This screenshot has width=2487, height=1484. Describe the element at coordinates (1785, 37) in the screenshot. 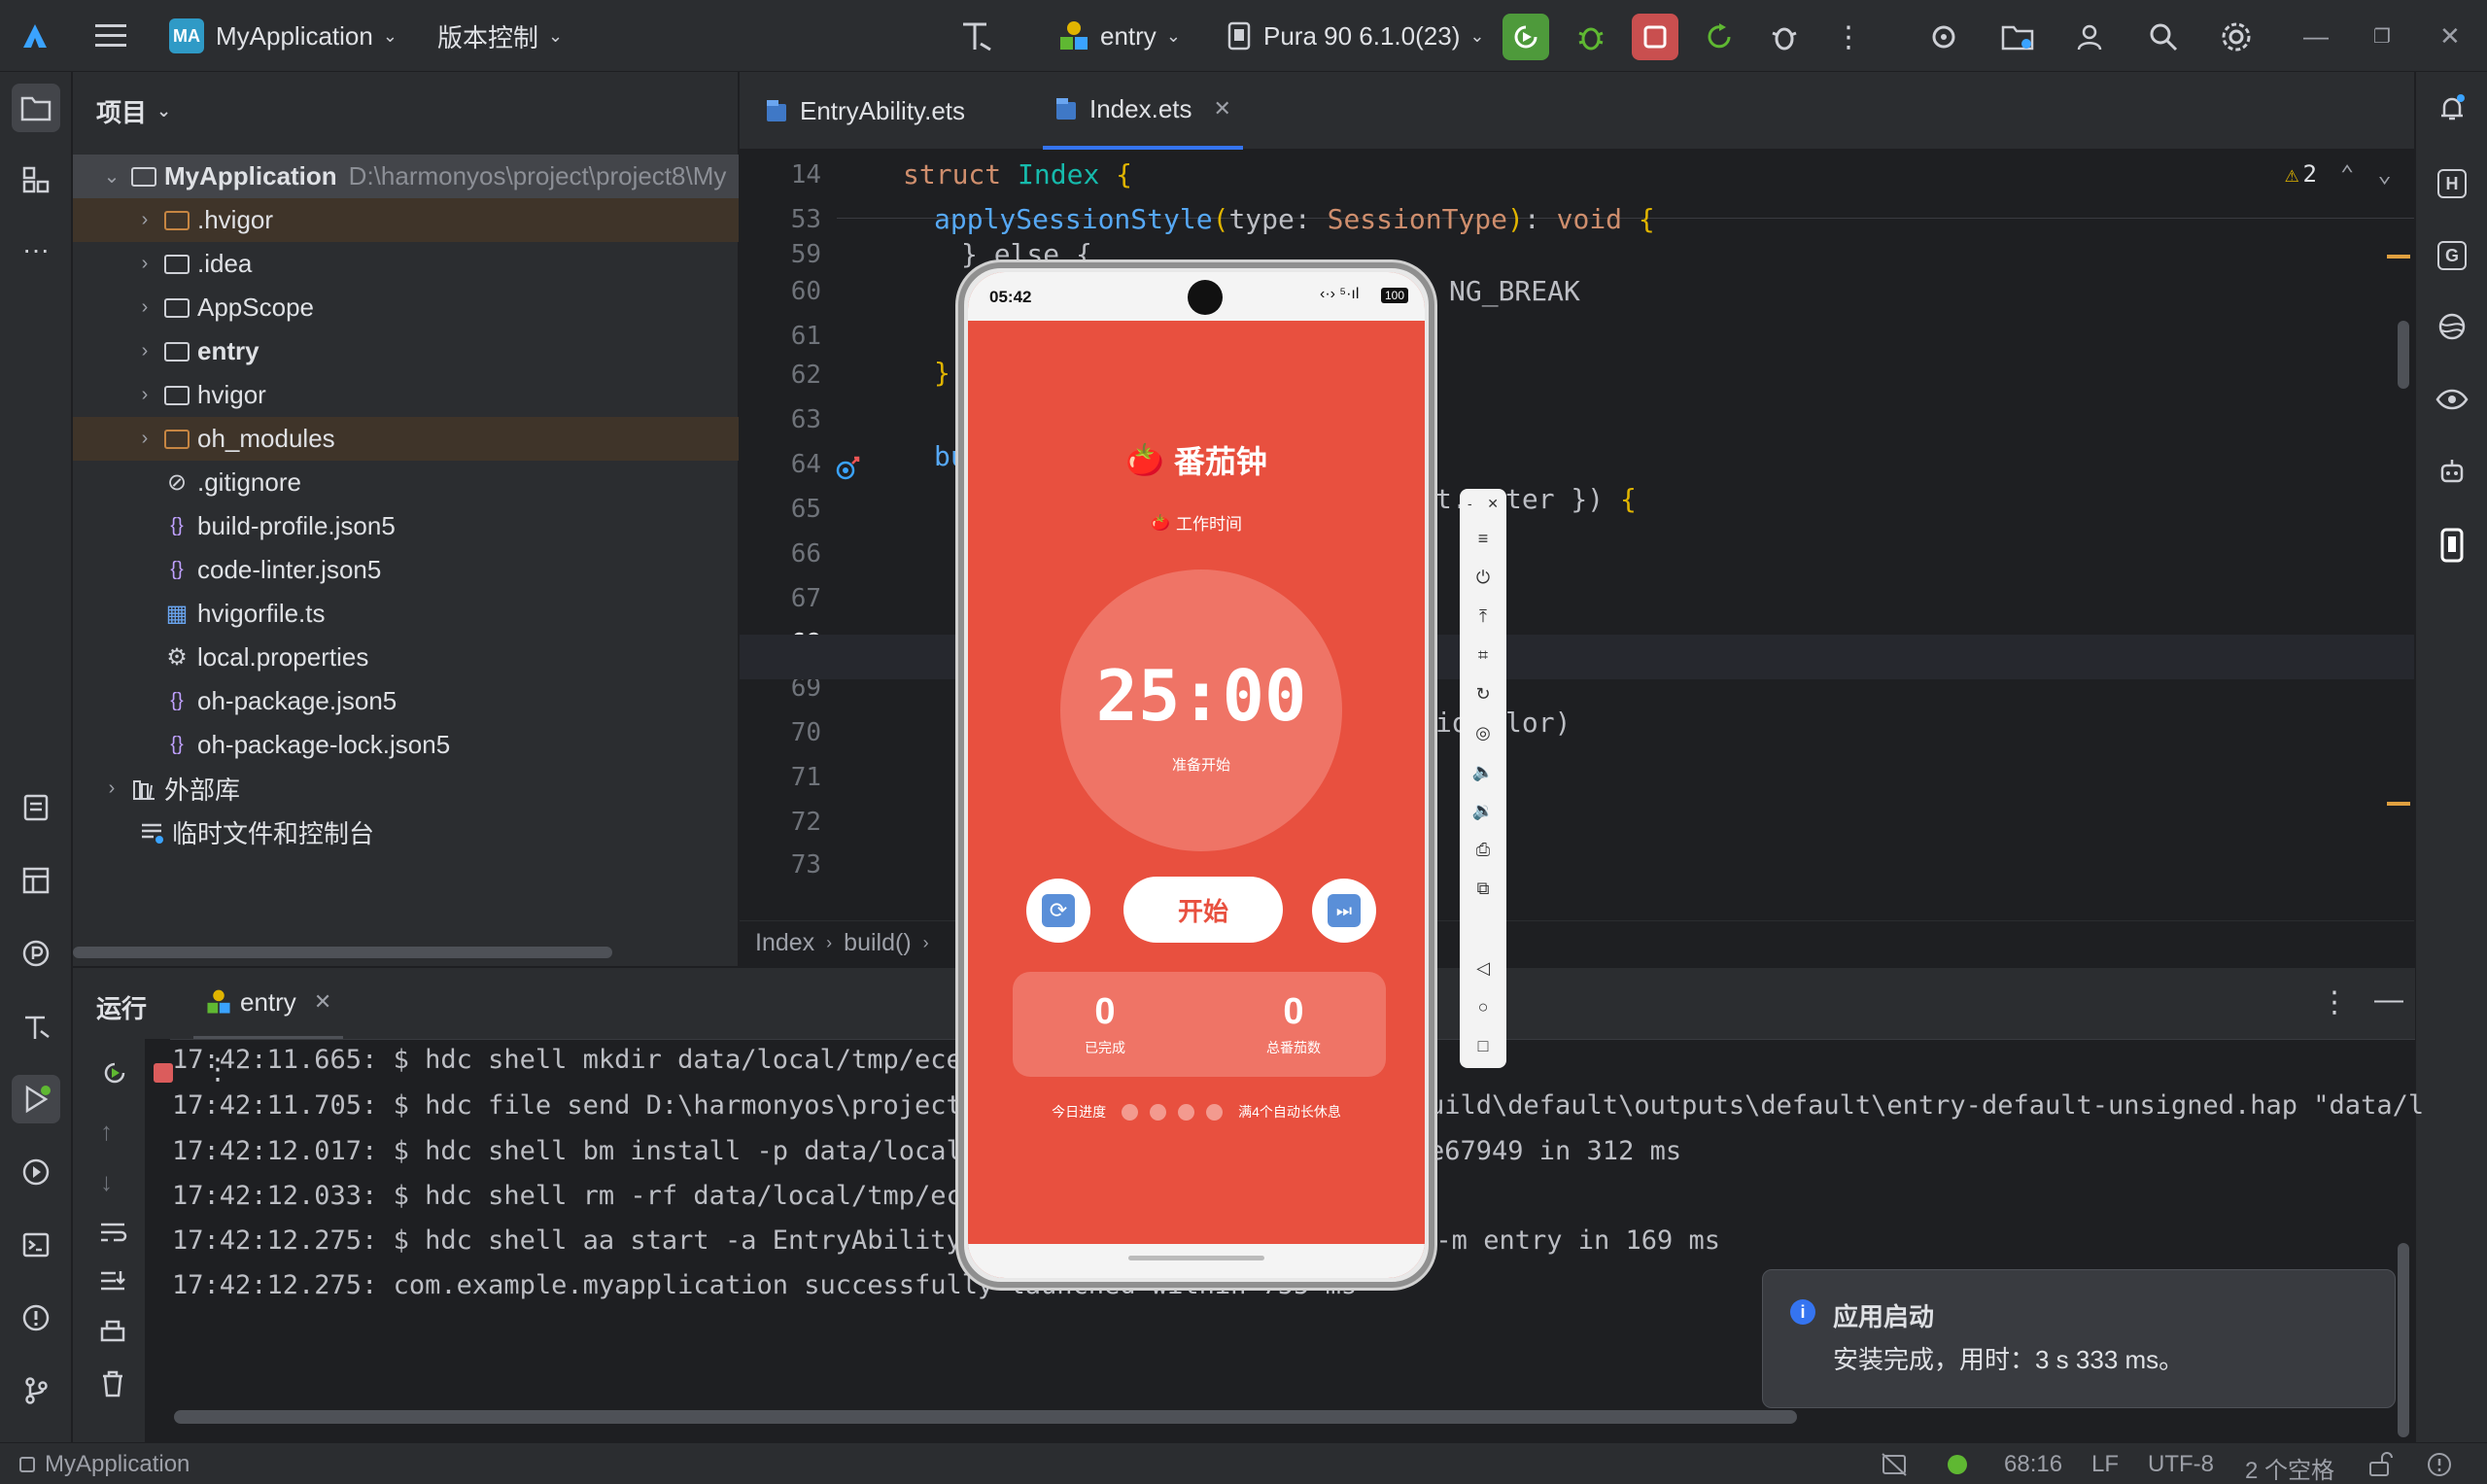

I see `attach-debugger-button` at that location.